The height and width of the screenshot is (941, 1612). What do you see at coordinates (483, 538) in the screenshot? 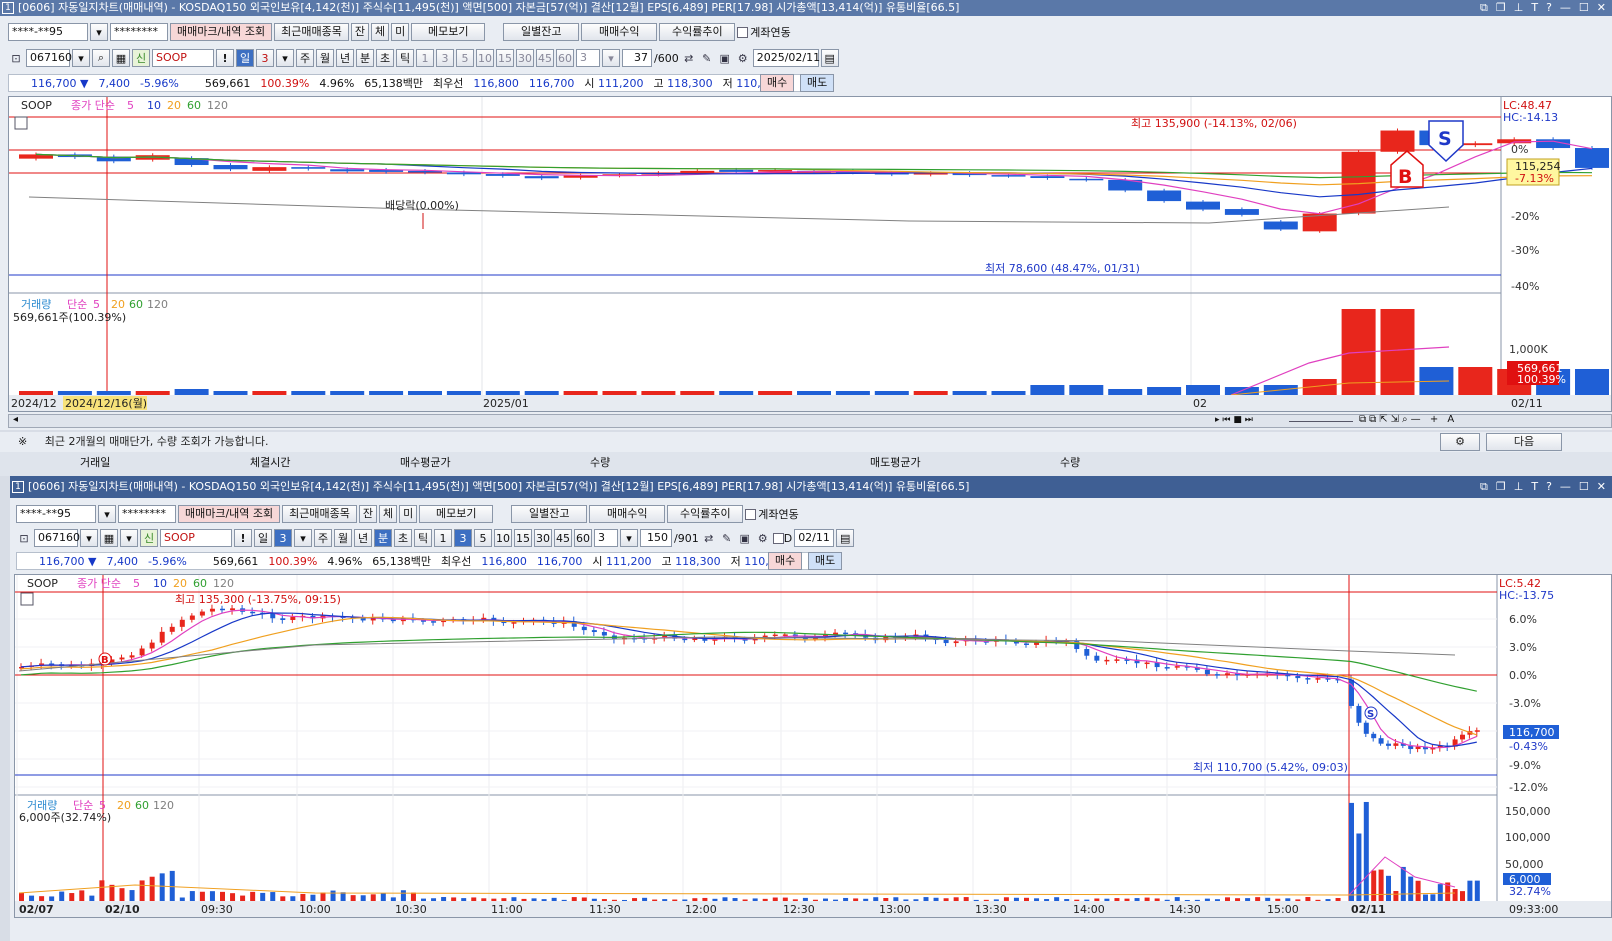
I see `min-5: 5` at bounding box center [483, 538].